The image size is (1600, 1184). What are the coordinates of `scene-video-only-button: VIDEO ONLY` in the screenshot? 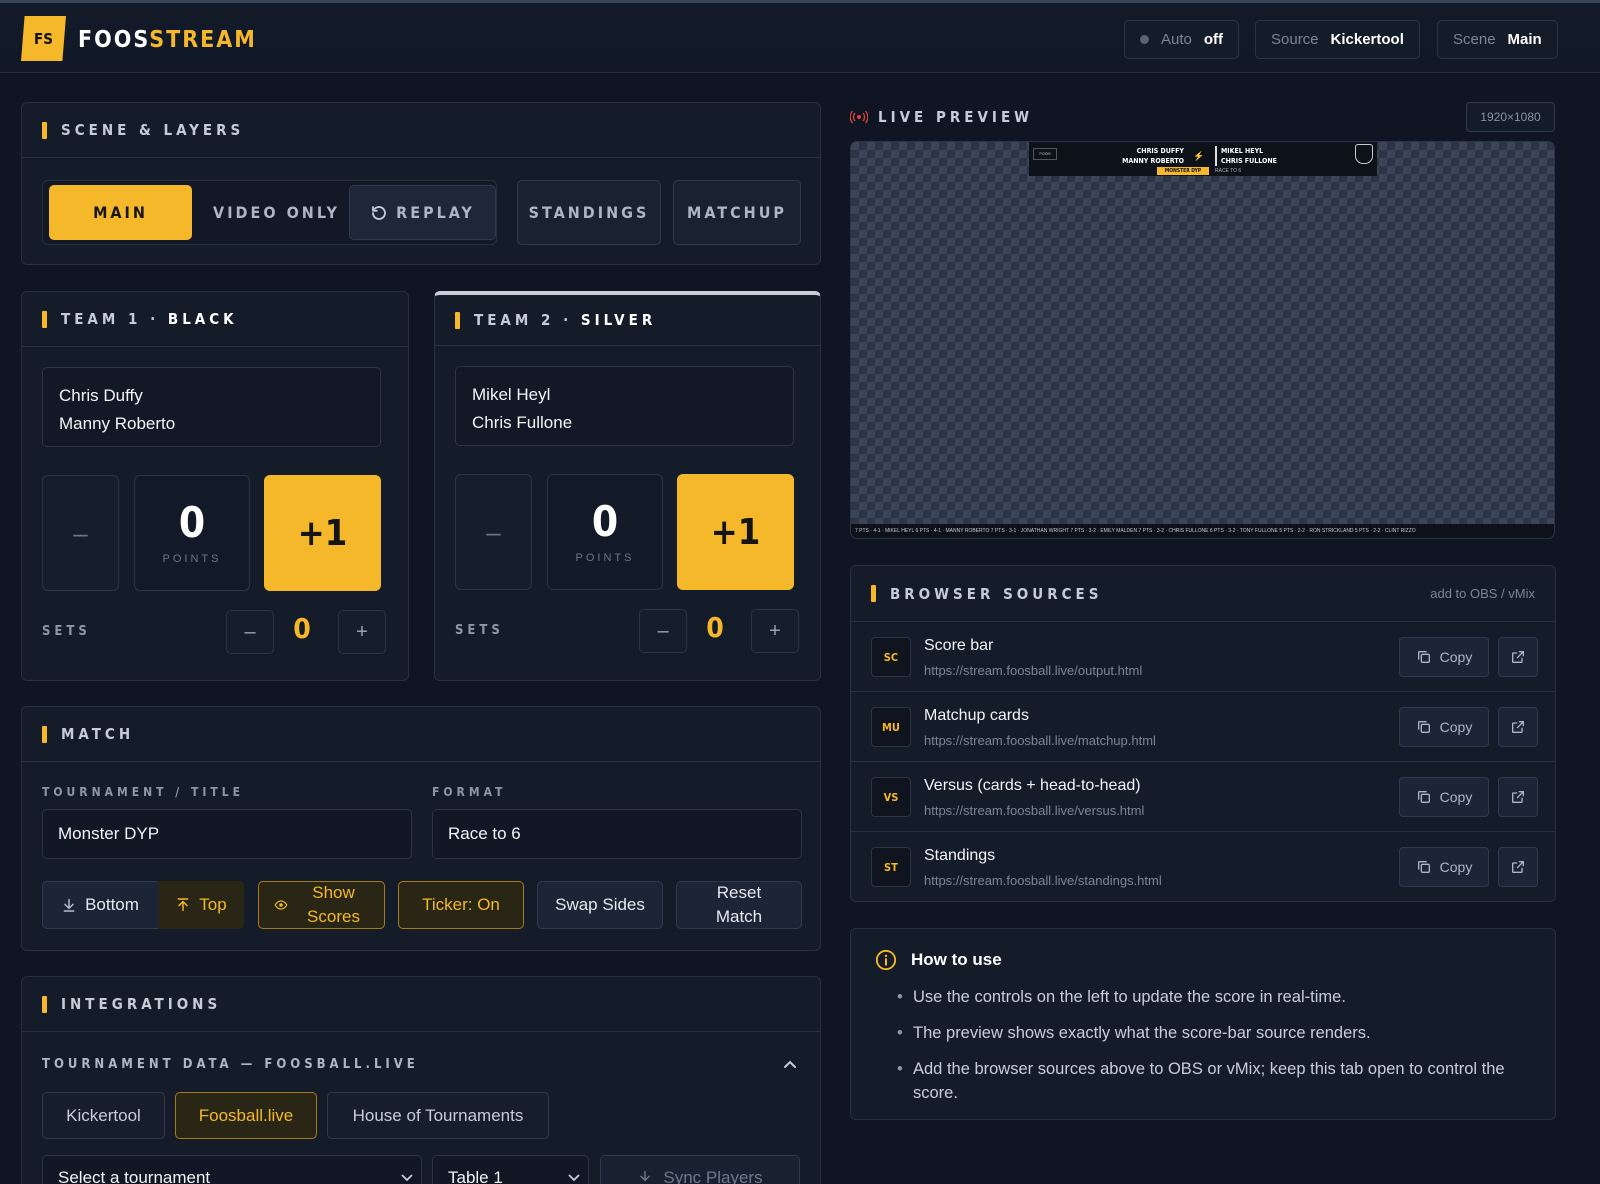 It's located at (276, 212).